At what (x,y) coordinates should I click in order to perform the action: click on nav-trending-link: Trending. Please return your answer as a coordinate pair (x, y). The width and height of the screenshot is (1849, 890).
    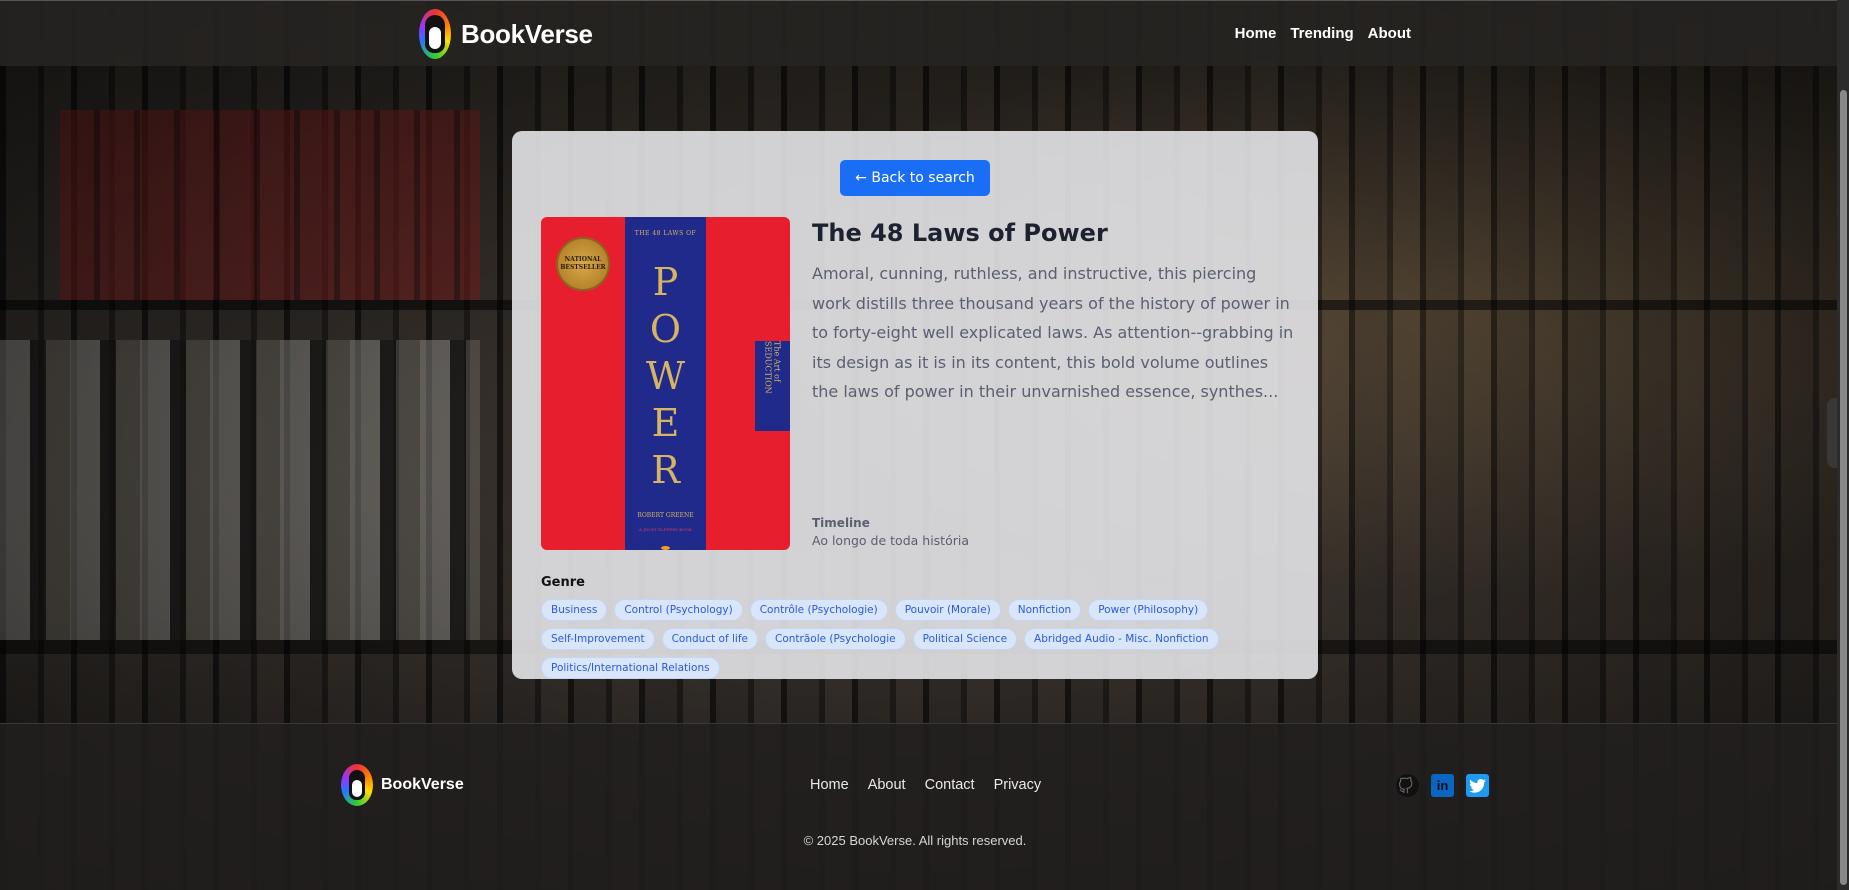
    Looking at the image, I should click on (1321, 33).